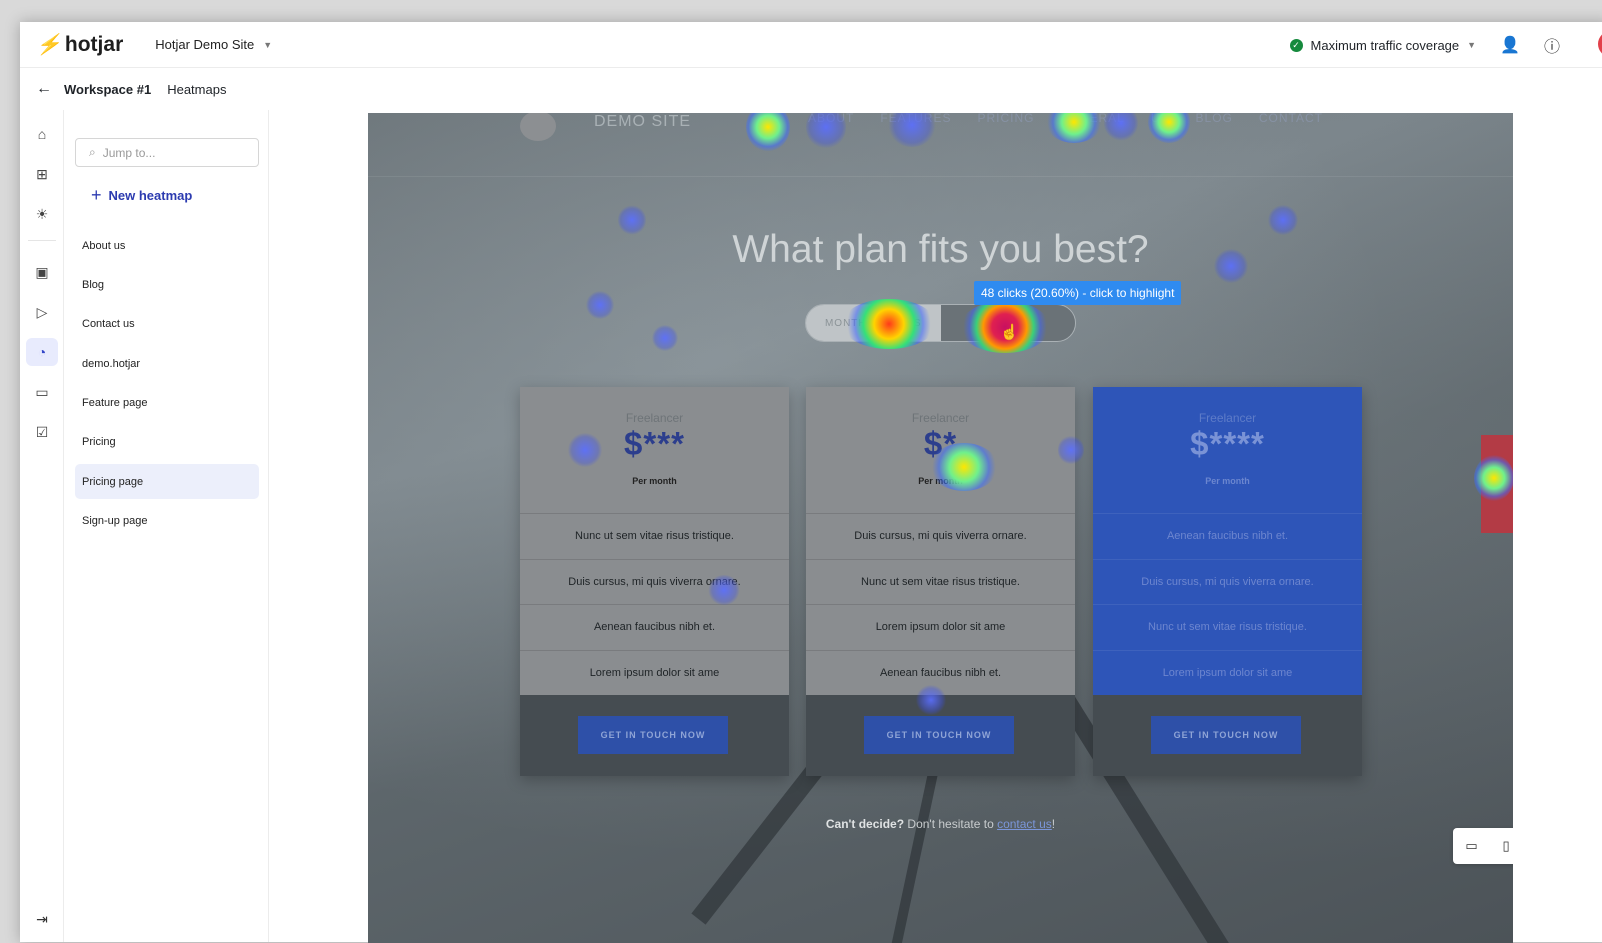  Describe the element at coordinates (42, 134) in the screenshot. I see `home-icon: ⌂` at that location.